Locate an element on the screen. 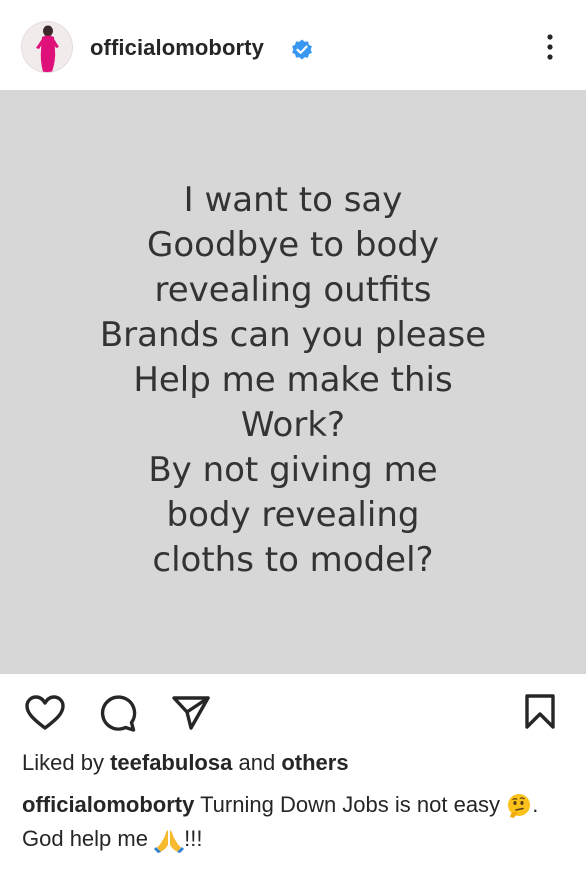  username: officialomoborty is located at coordinates (177, 48).